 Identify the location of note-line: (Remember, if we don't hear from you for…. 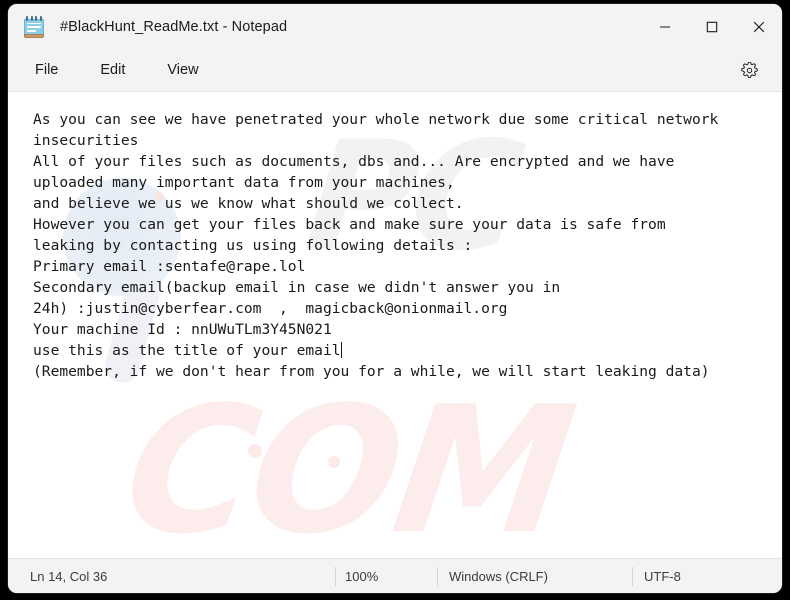
(371, 371).